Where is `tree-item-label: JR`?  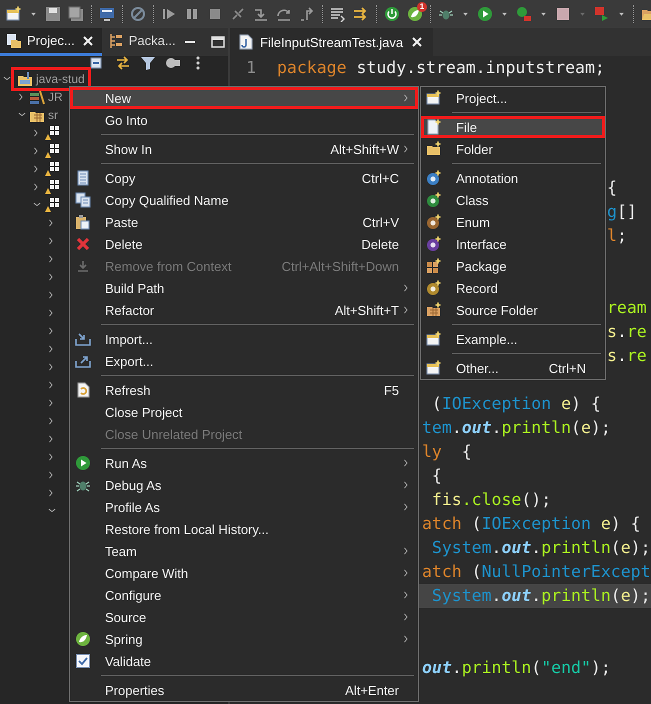
tree-item-label: JR is located at coordinates (55, 97).